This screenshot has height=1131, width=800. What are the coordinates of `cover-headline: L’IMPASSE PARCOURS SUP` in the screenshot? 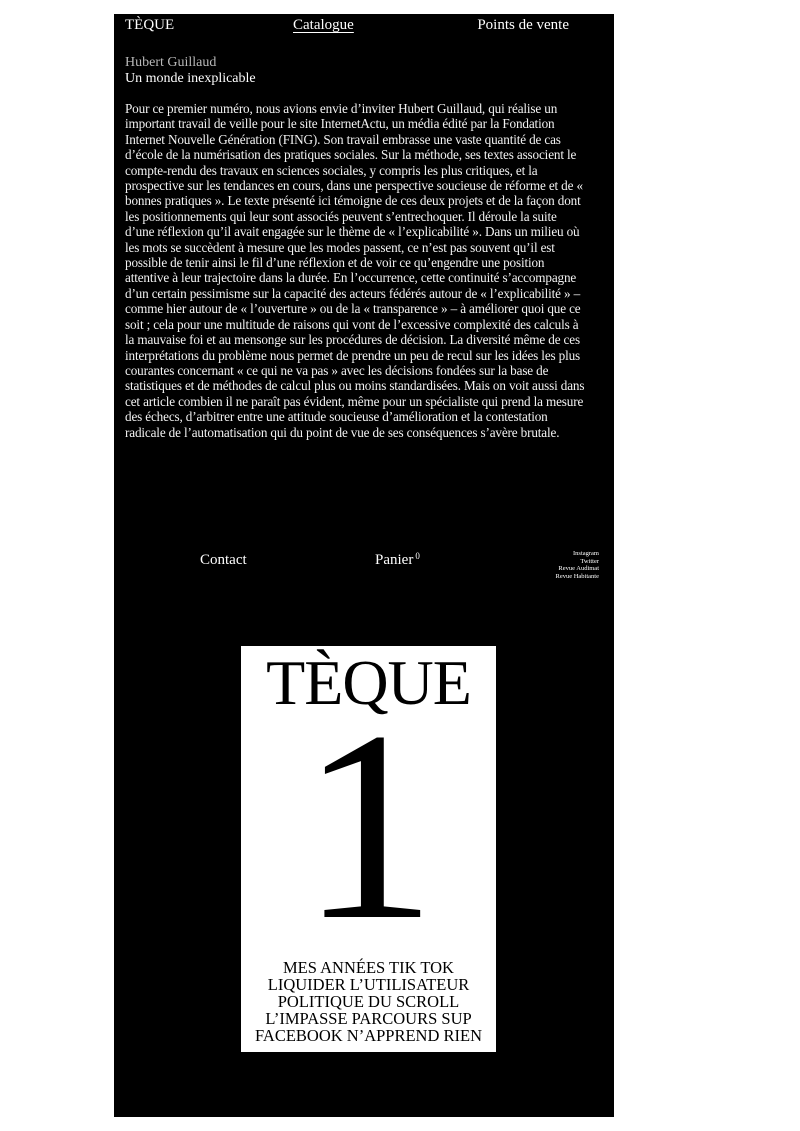 It's located at (368, 1018).